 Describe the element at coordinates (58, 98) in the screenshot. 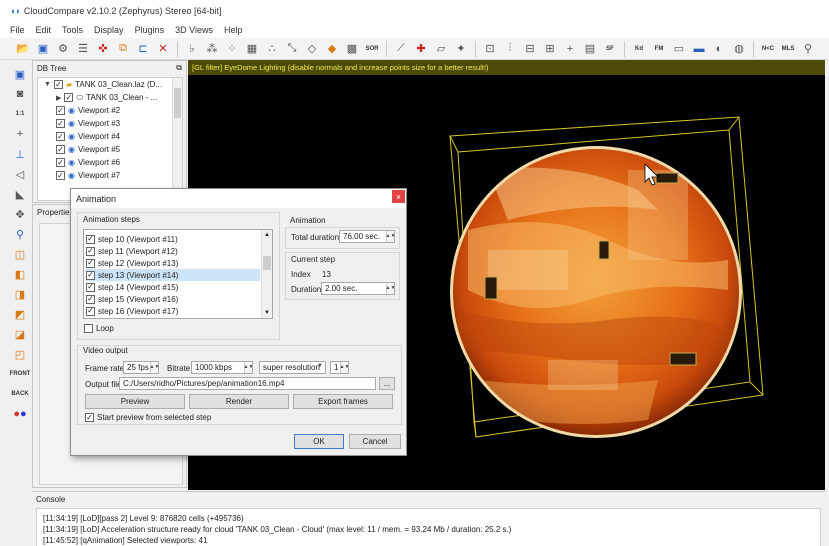

I see `collapse-arrow-icon: ▶` at that location.